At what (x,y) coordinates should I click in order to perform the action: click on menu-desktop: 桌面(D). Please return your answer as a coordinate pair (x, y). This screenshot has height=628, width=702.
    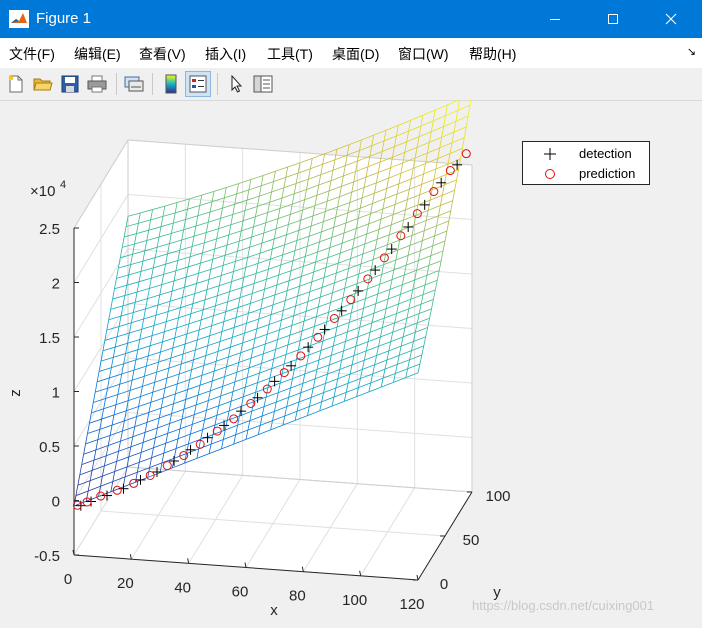
    Looking at the image, I should click on (355, 54).